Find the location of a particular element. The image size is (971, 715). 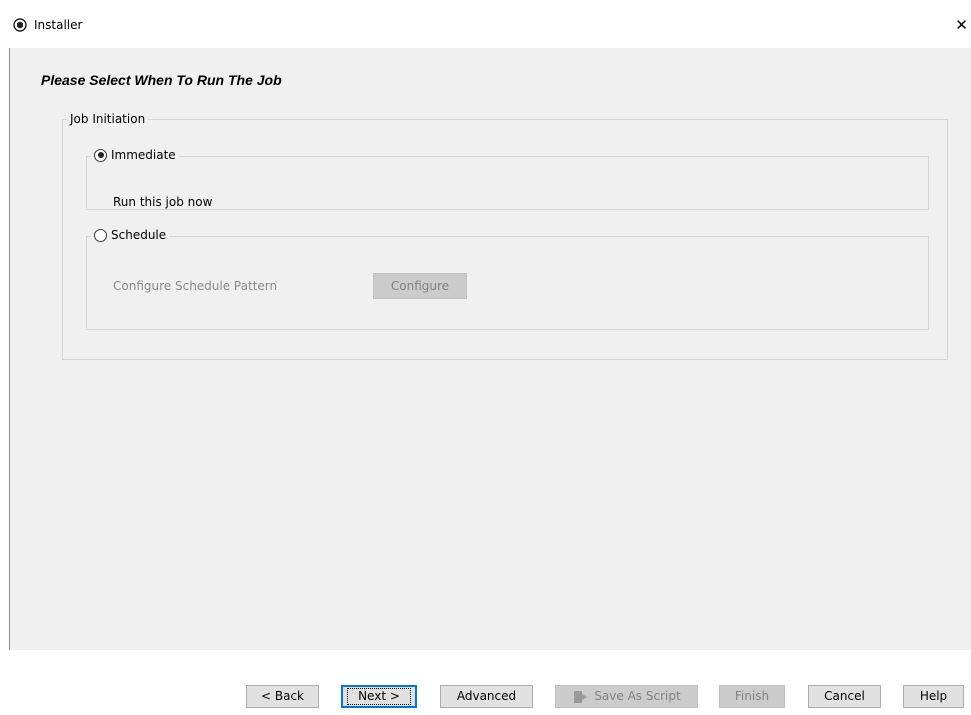

schedule-radio-option: Schedule is located at coordinates (130, 235).